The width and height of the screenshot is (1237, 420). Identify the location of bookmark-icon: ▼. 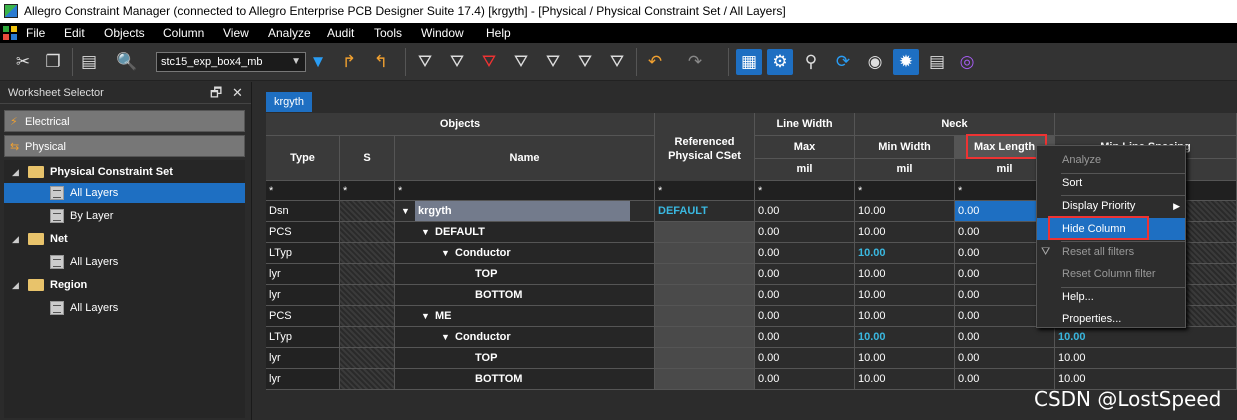
(318, 62).